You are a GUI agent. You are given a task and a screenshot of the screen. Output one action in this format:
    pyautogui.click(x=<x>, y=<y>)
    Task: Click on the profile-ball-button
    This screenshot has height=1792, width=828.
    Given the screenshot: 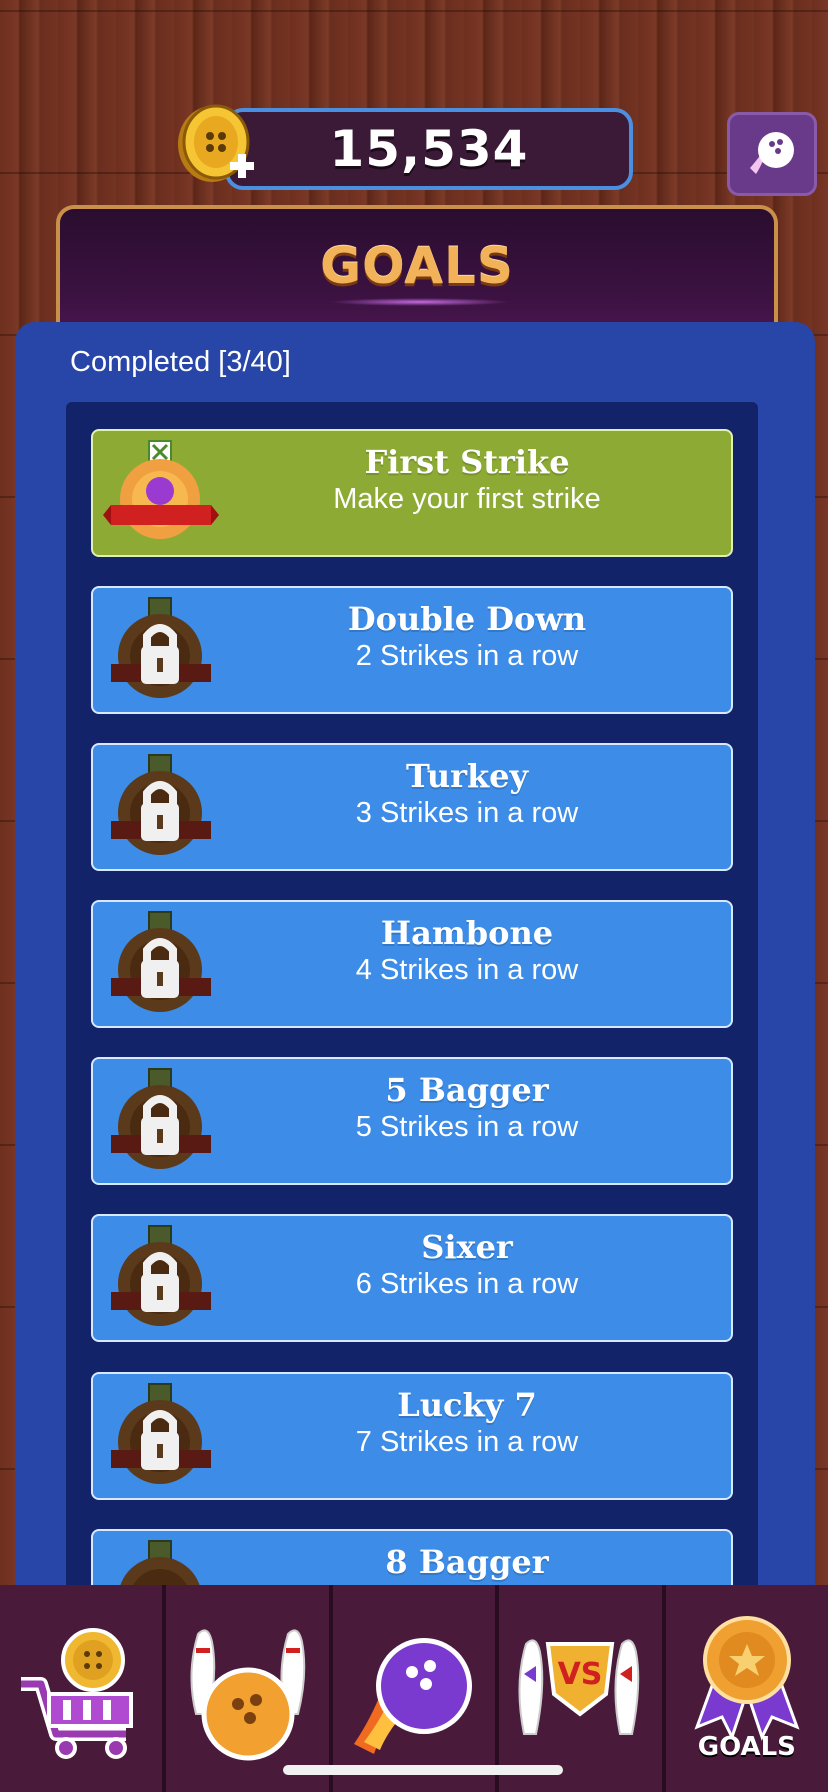 What is the action you would take?
    pyautogui.click(x=772, y=154)
    